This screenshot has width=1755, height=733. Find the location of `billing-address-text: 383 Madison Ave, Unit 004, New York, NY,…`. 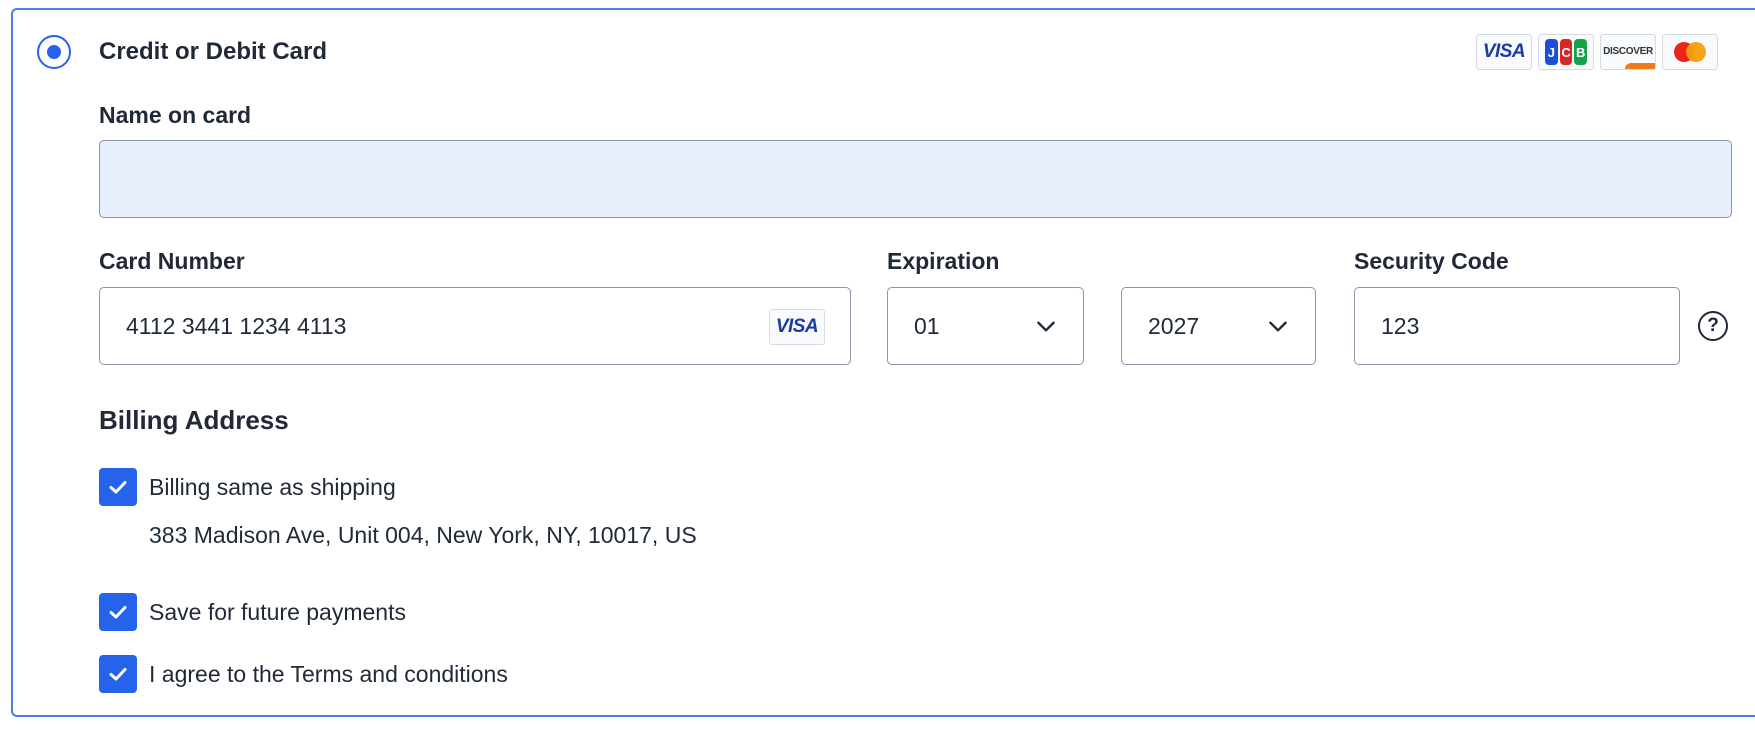

billing-address-text: 383 Madison Ave, Unit 004, New York, NY,… is located at coordinates (423, 535).